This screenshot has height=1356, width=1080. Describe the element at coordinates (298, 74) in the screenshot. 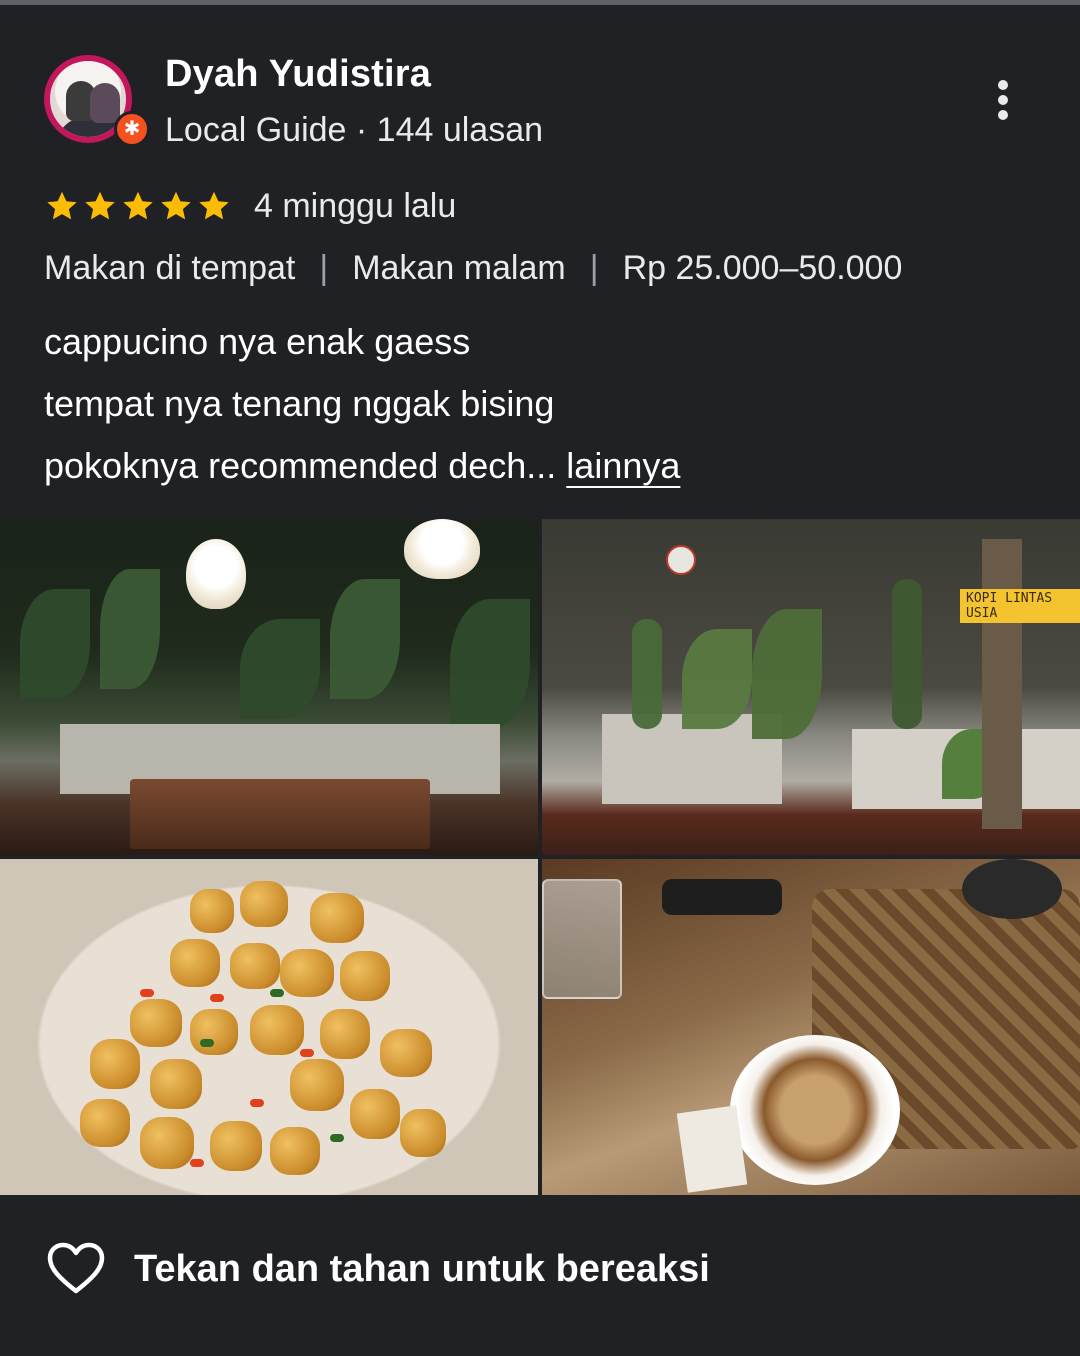

I see `reviewer-name: Dyah Yudistira` at that location.